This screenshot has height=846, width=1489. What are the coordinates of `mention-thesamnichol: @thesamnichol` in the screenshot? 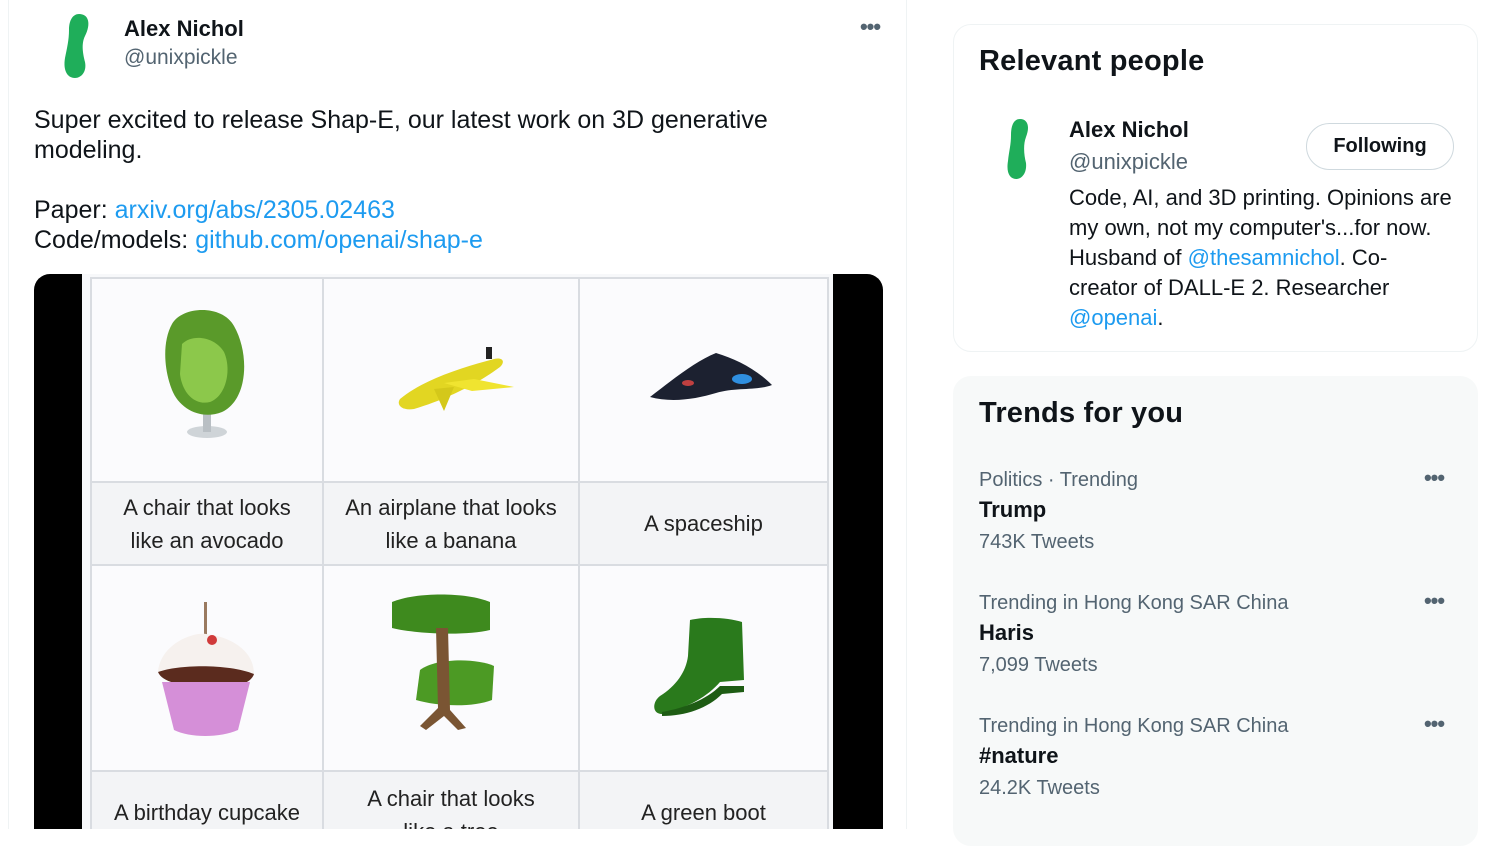 It's located at (1264, 257).